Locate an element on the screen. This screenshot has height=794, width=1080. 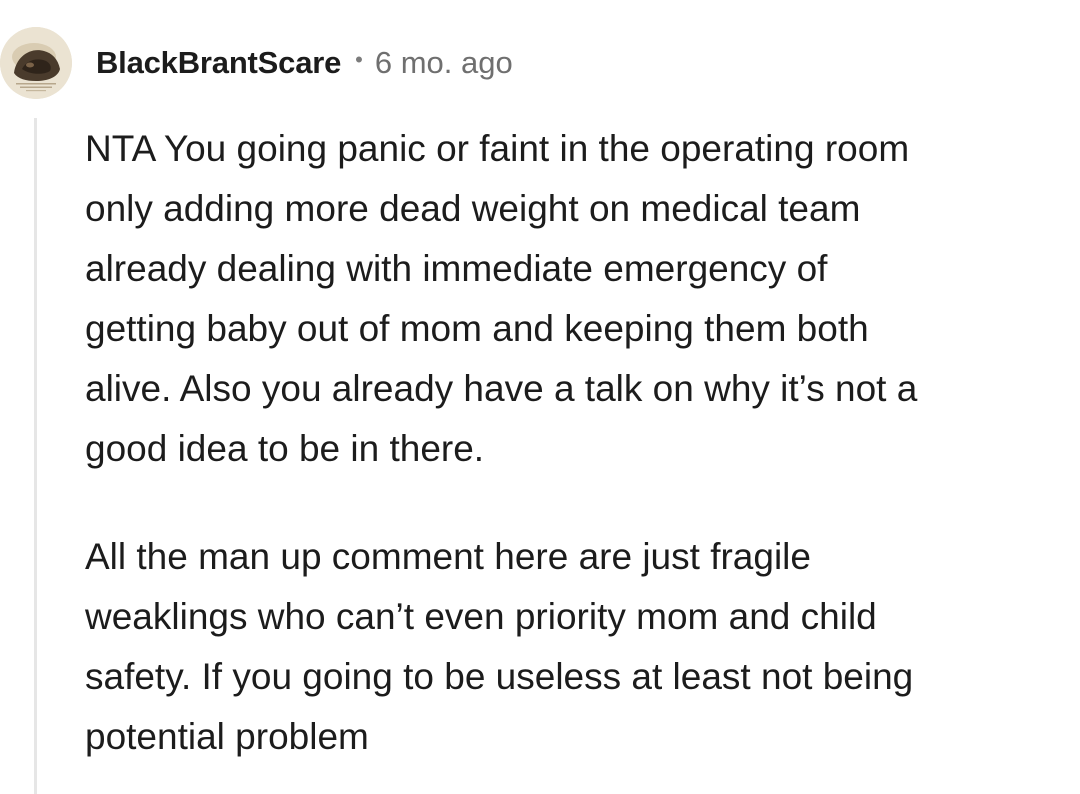
avatar-image is located at coordinates (36, 63).